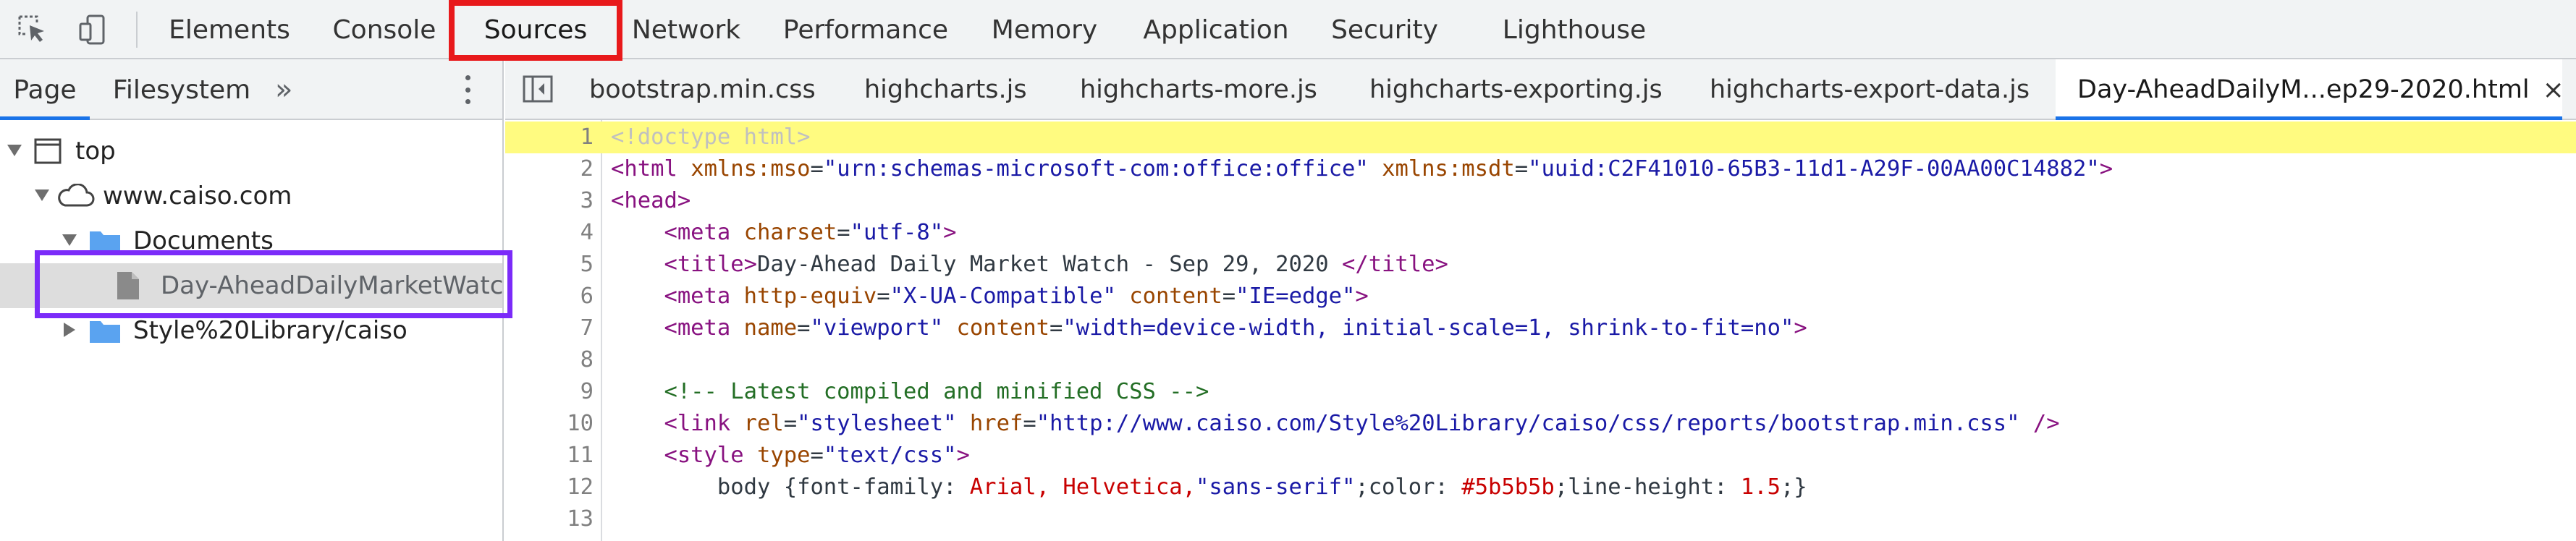 The image size is (2576, 541). Describe the element at coordinates (549, 265) in the screenshot. I see `line-number: 5` at that location.